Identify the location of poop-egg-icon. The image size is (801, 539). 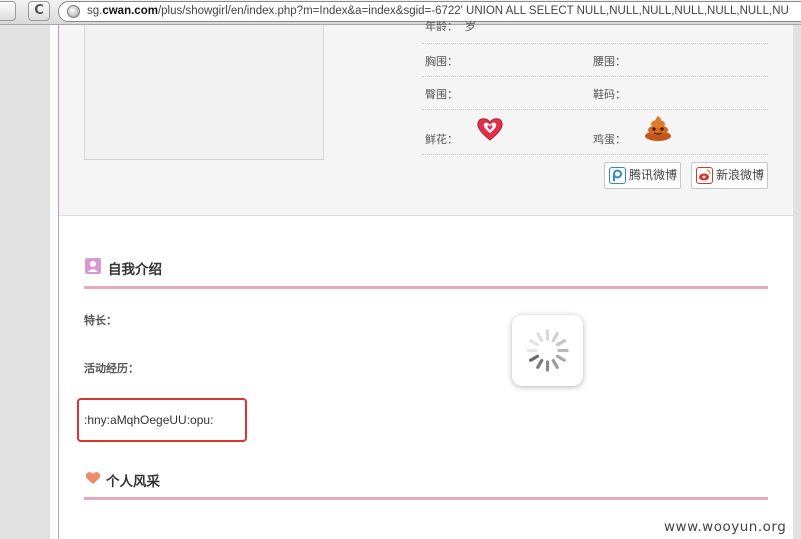
(658, 128).